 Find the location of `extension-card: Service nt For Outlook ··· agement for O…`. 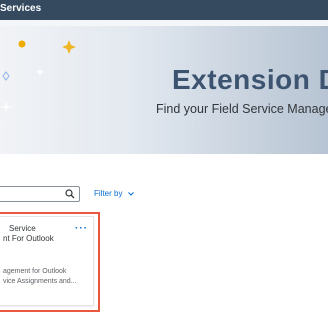

extension-card: Service nt For Outlook ··· agement for O… is located at coordinates (50, 262).